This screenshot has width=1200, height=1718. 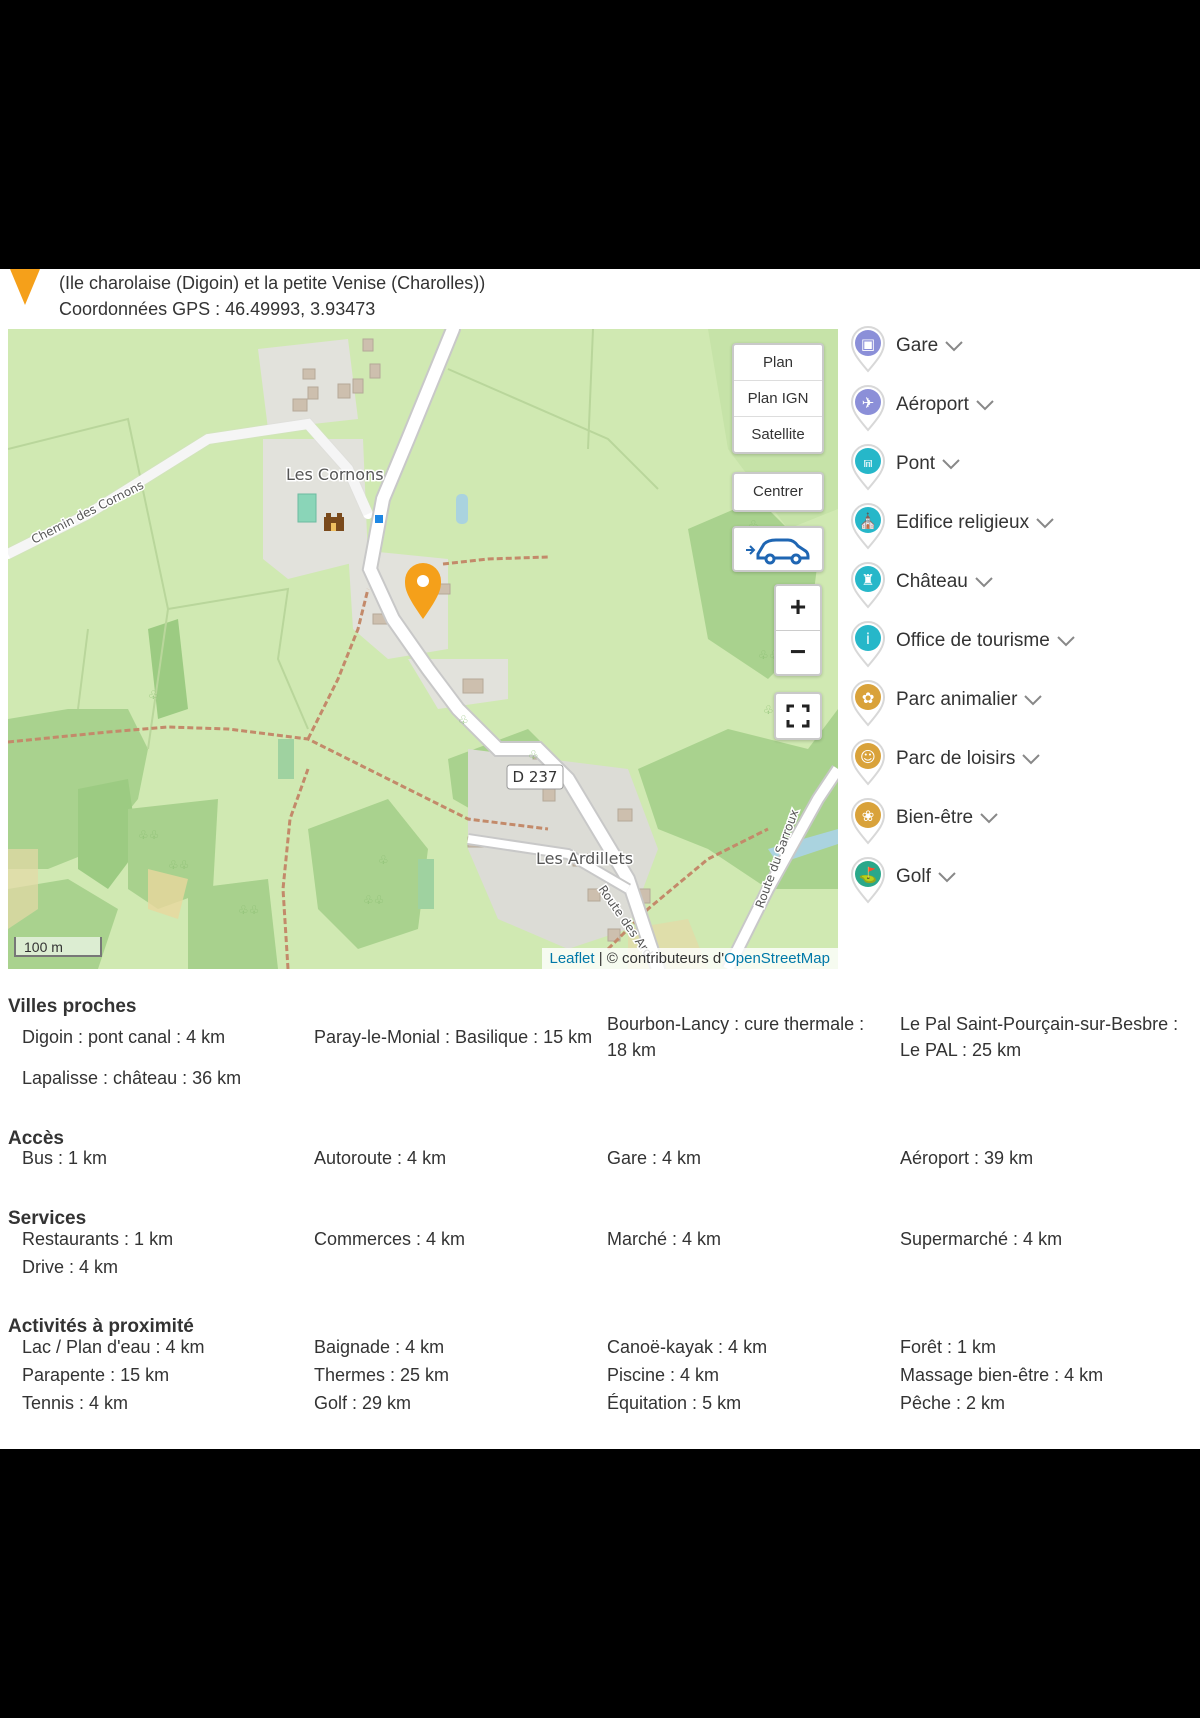 I want to click on gps-coordinates: Coordonnées GPS : 46.49993, 3.93473, so click(x=217, y=309).